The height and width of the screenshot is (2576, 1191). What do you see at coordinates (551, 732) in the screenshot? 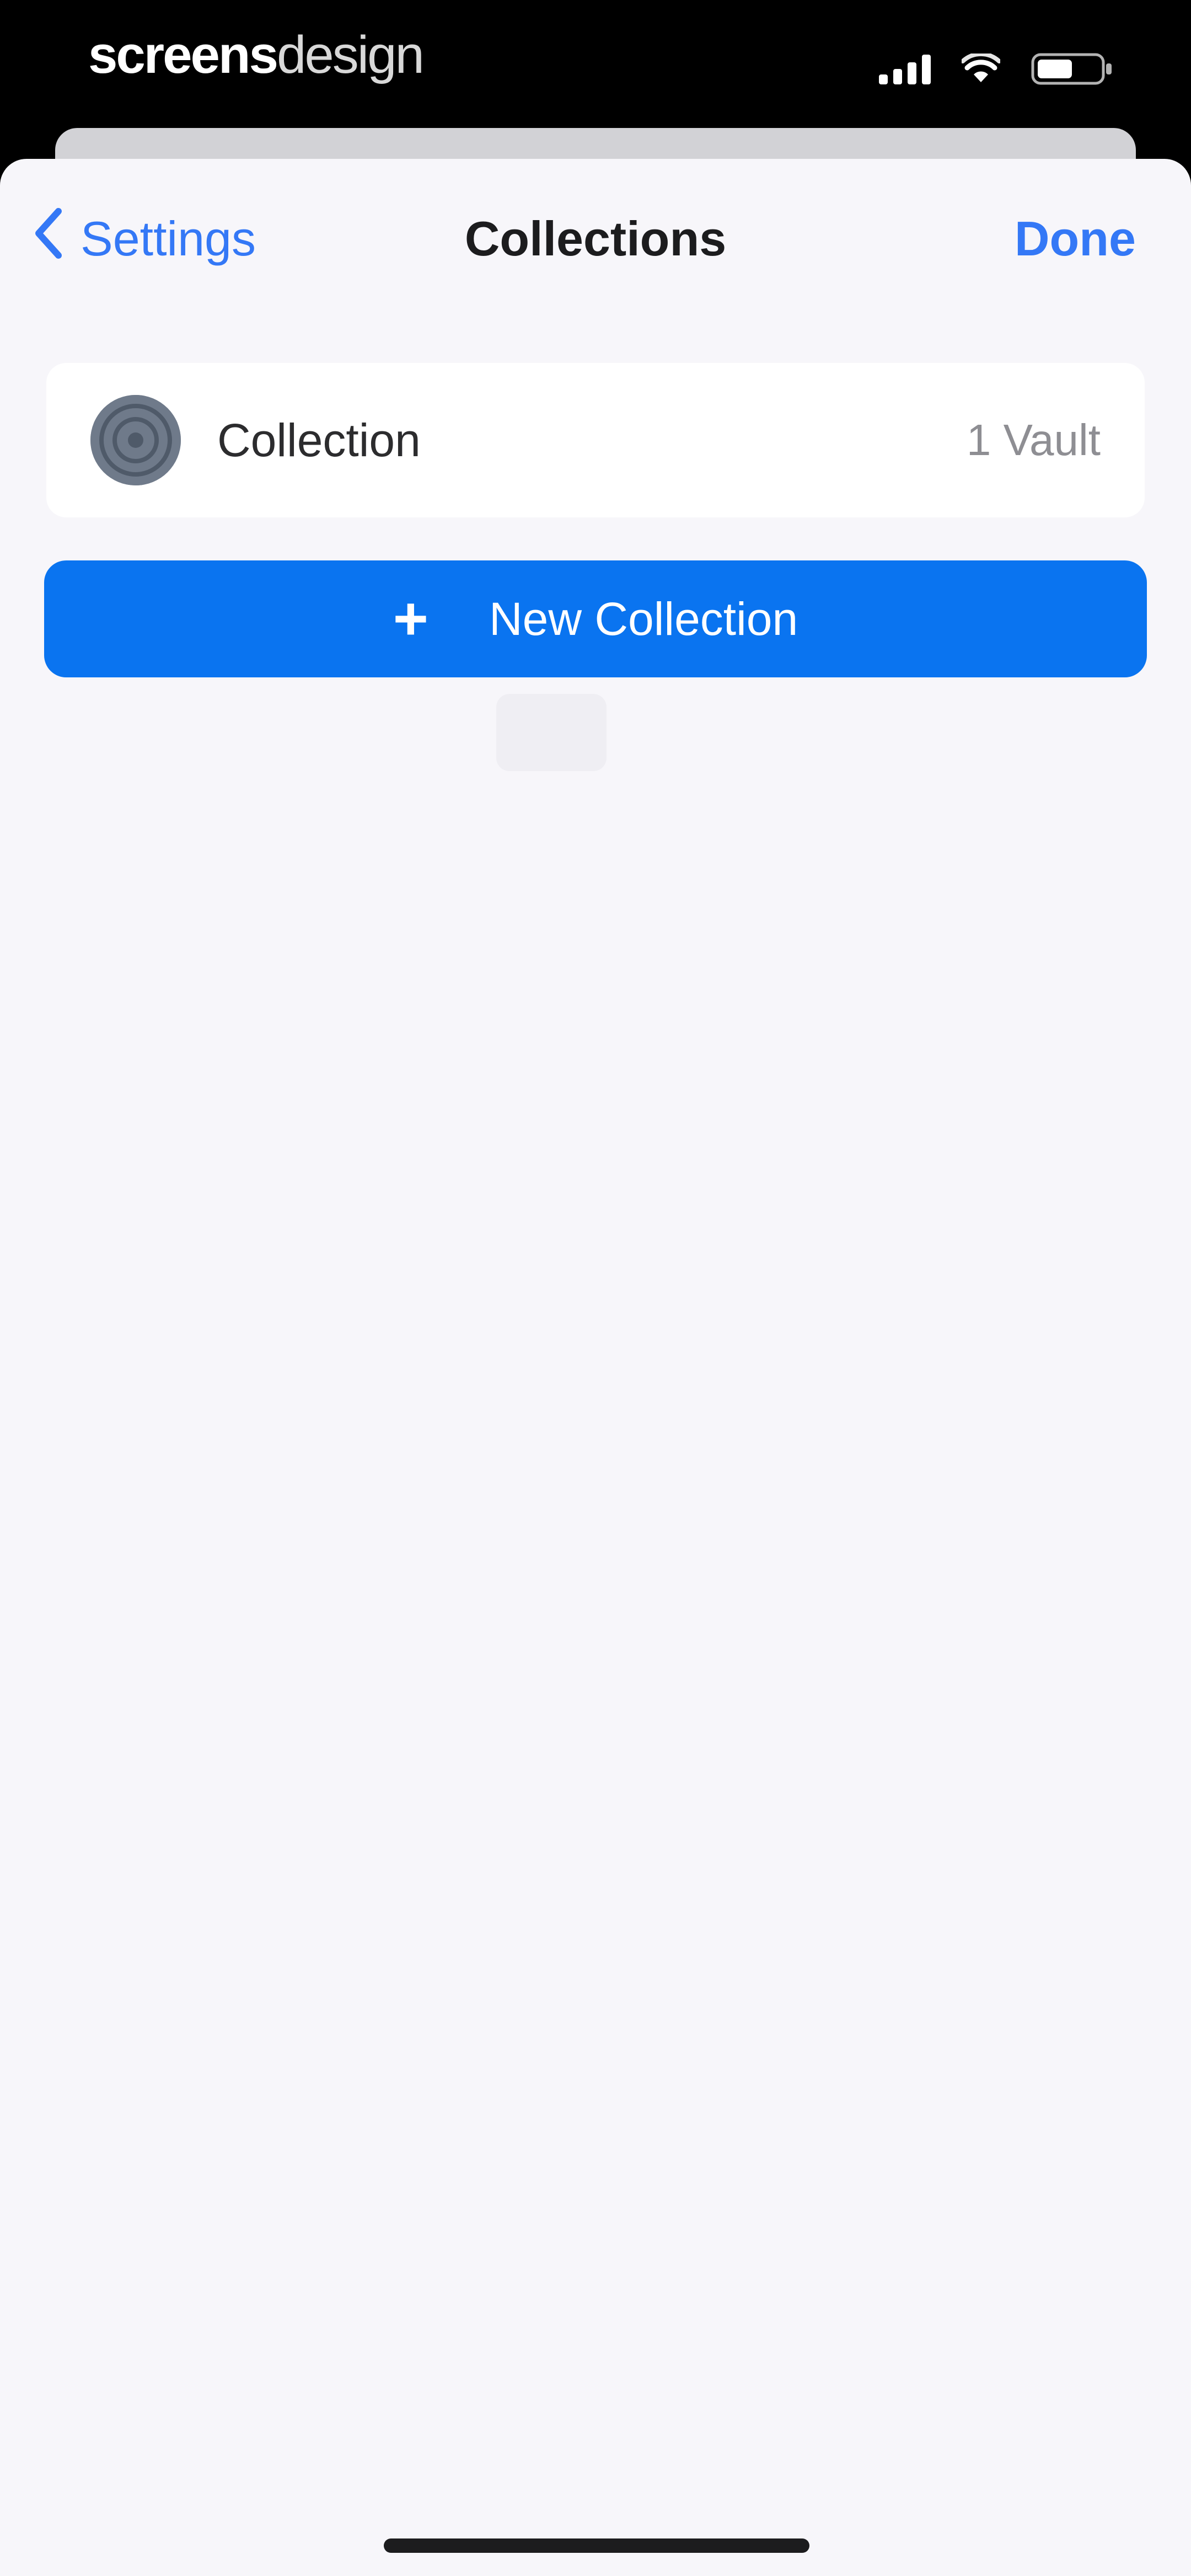
I see `faint-placeholder` at bounding box center [551, 732].